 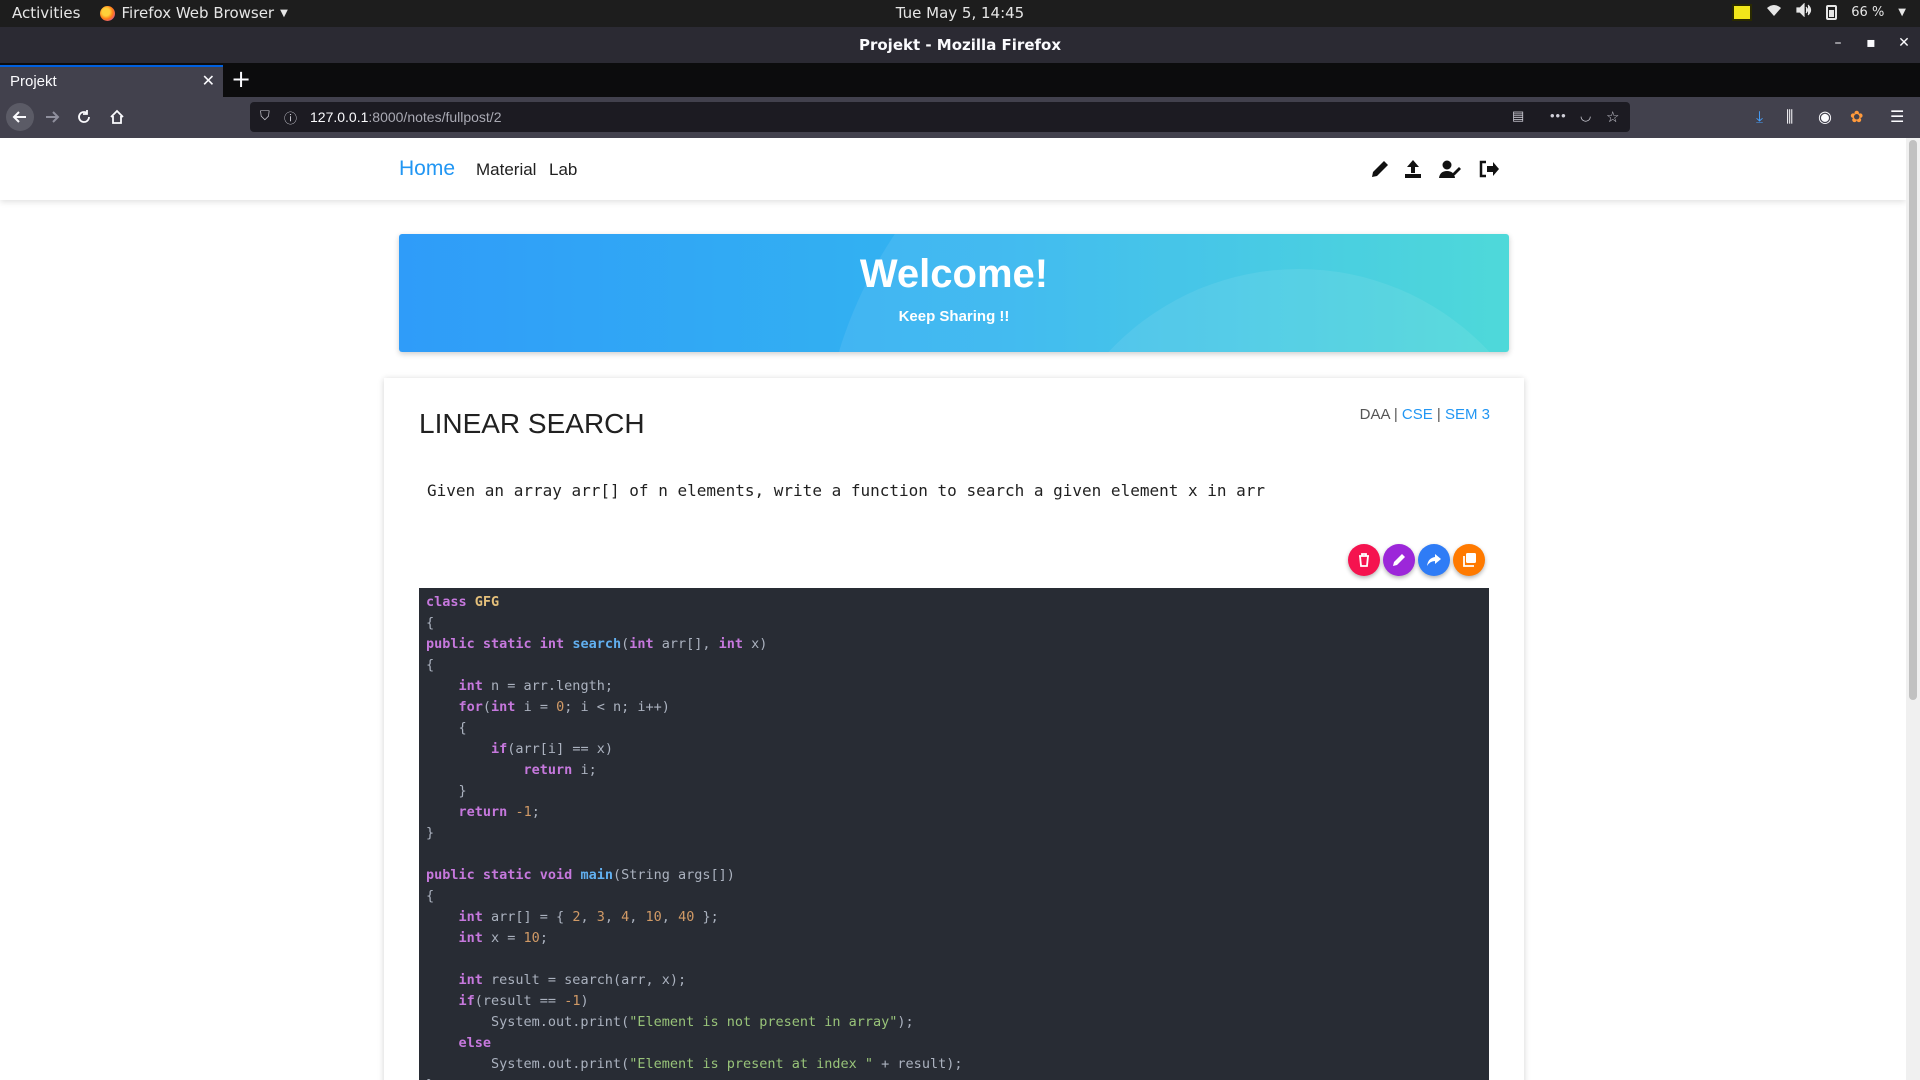 I want to click on battery-icon, so click(x=1832, y=12).